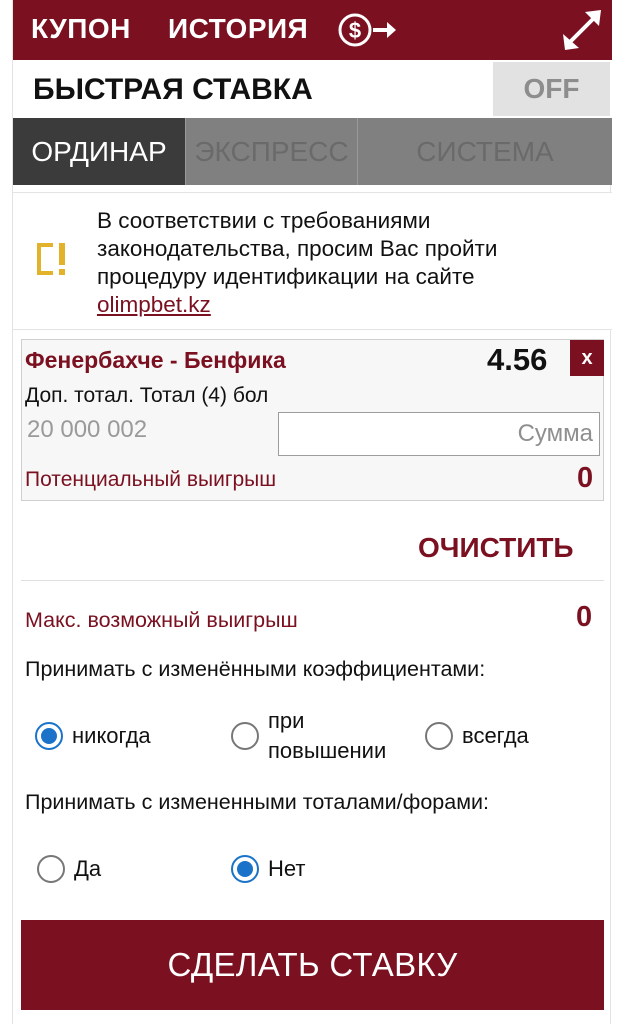  Describe the element at coordinates (88, 868) in the screenshot. I see `radio-label: Да` at that location.